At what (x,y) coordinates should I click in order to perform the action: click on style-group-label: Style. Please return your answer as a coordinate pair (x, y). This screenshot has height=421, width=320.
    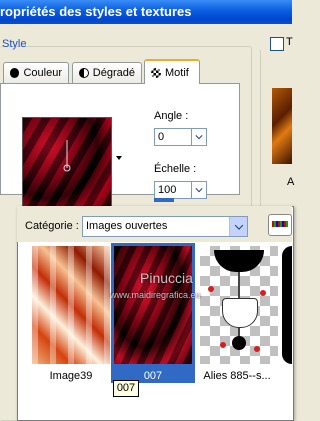
    Looking at the image, I should click on (14, 44).